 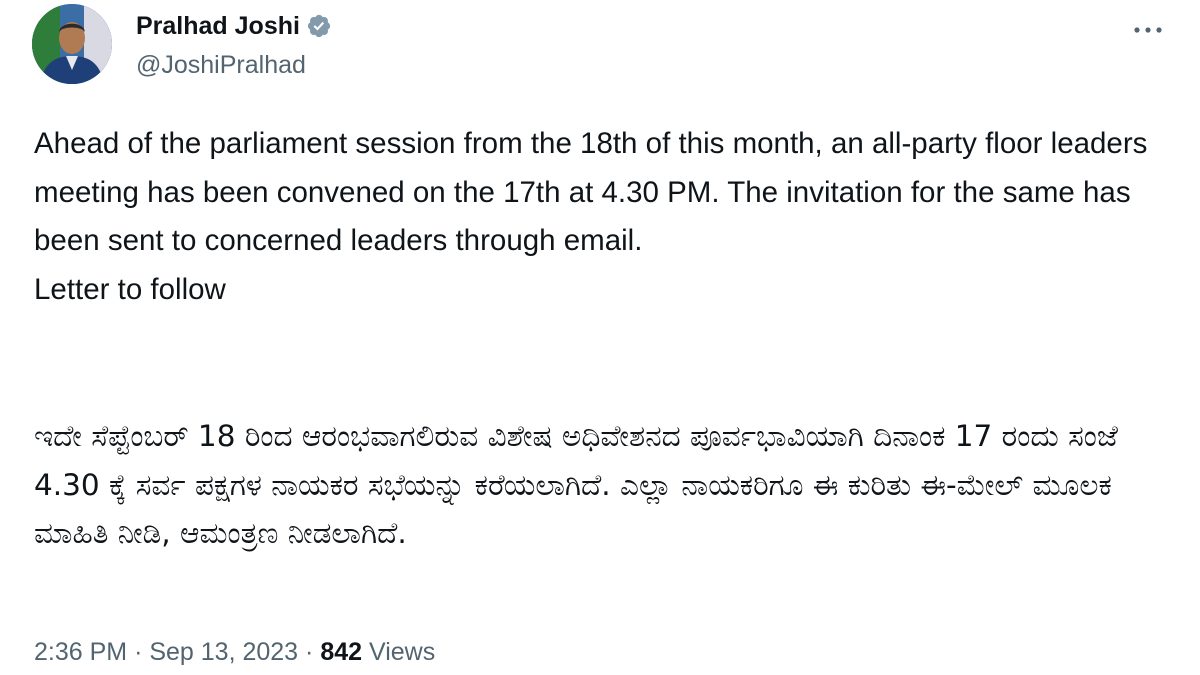 What do you see at coordinates (1148, 30) in the screenshot?
I see `more-options-icon` at bounding box center [1148, 30].